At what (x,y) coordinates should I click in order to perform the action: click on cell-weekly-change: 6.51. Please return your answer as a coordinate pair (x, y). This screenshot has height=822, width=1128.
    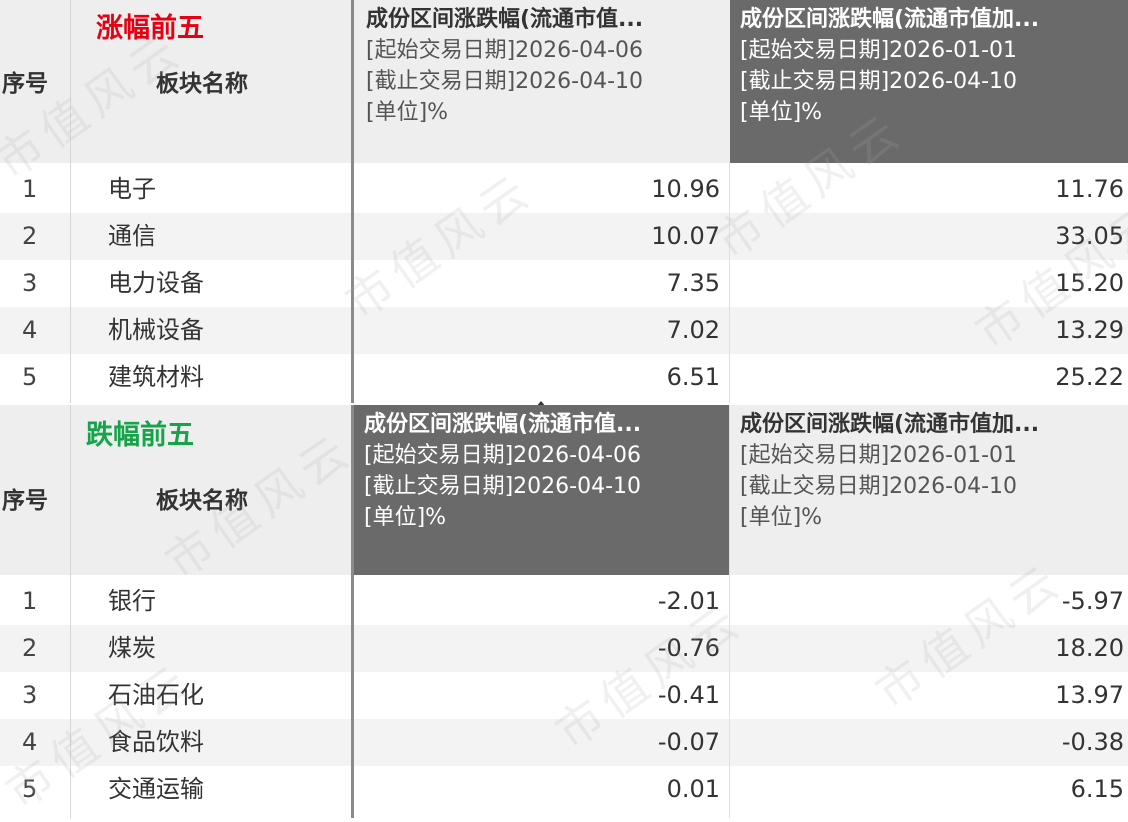
    Looking at the image, I should click on (693, 377).